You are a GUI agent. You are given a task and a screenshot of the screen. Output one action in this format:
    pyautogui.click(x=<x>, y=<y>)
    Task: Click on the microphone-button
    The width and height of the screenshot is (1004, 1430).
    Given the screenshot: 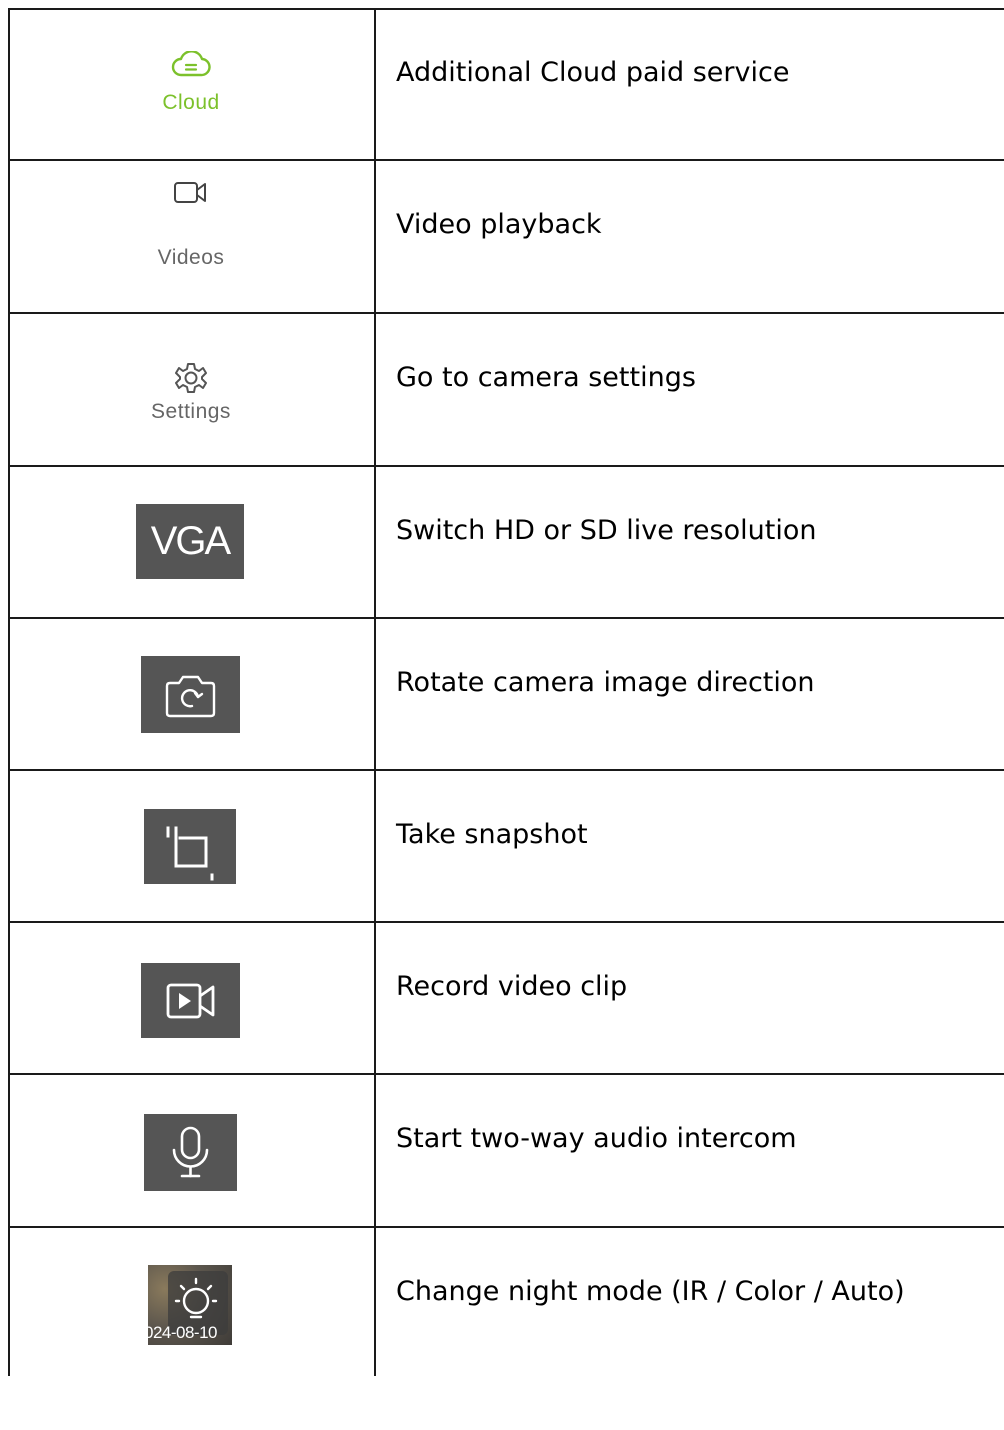 What is the action you would take?
    pyautogui.click(x=190, y=1152)
    